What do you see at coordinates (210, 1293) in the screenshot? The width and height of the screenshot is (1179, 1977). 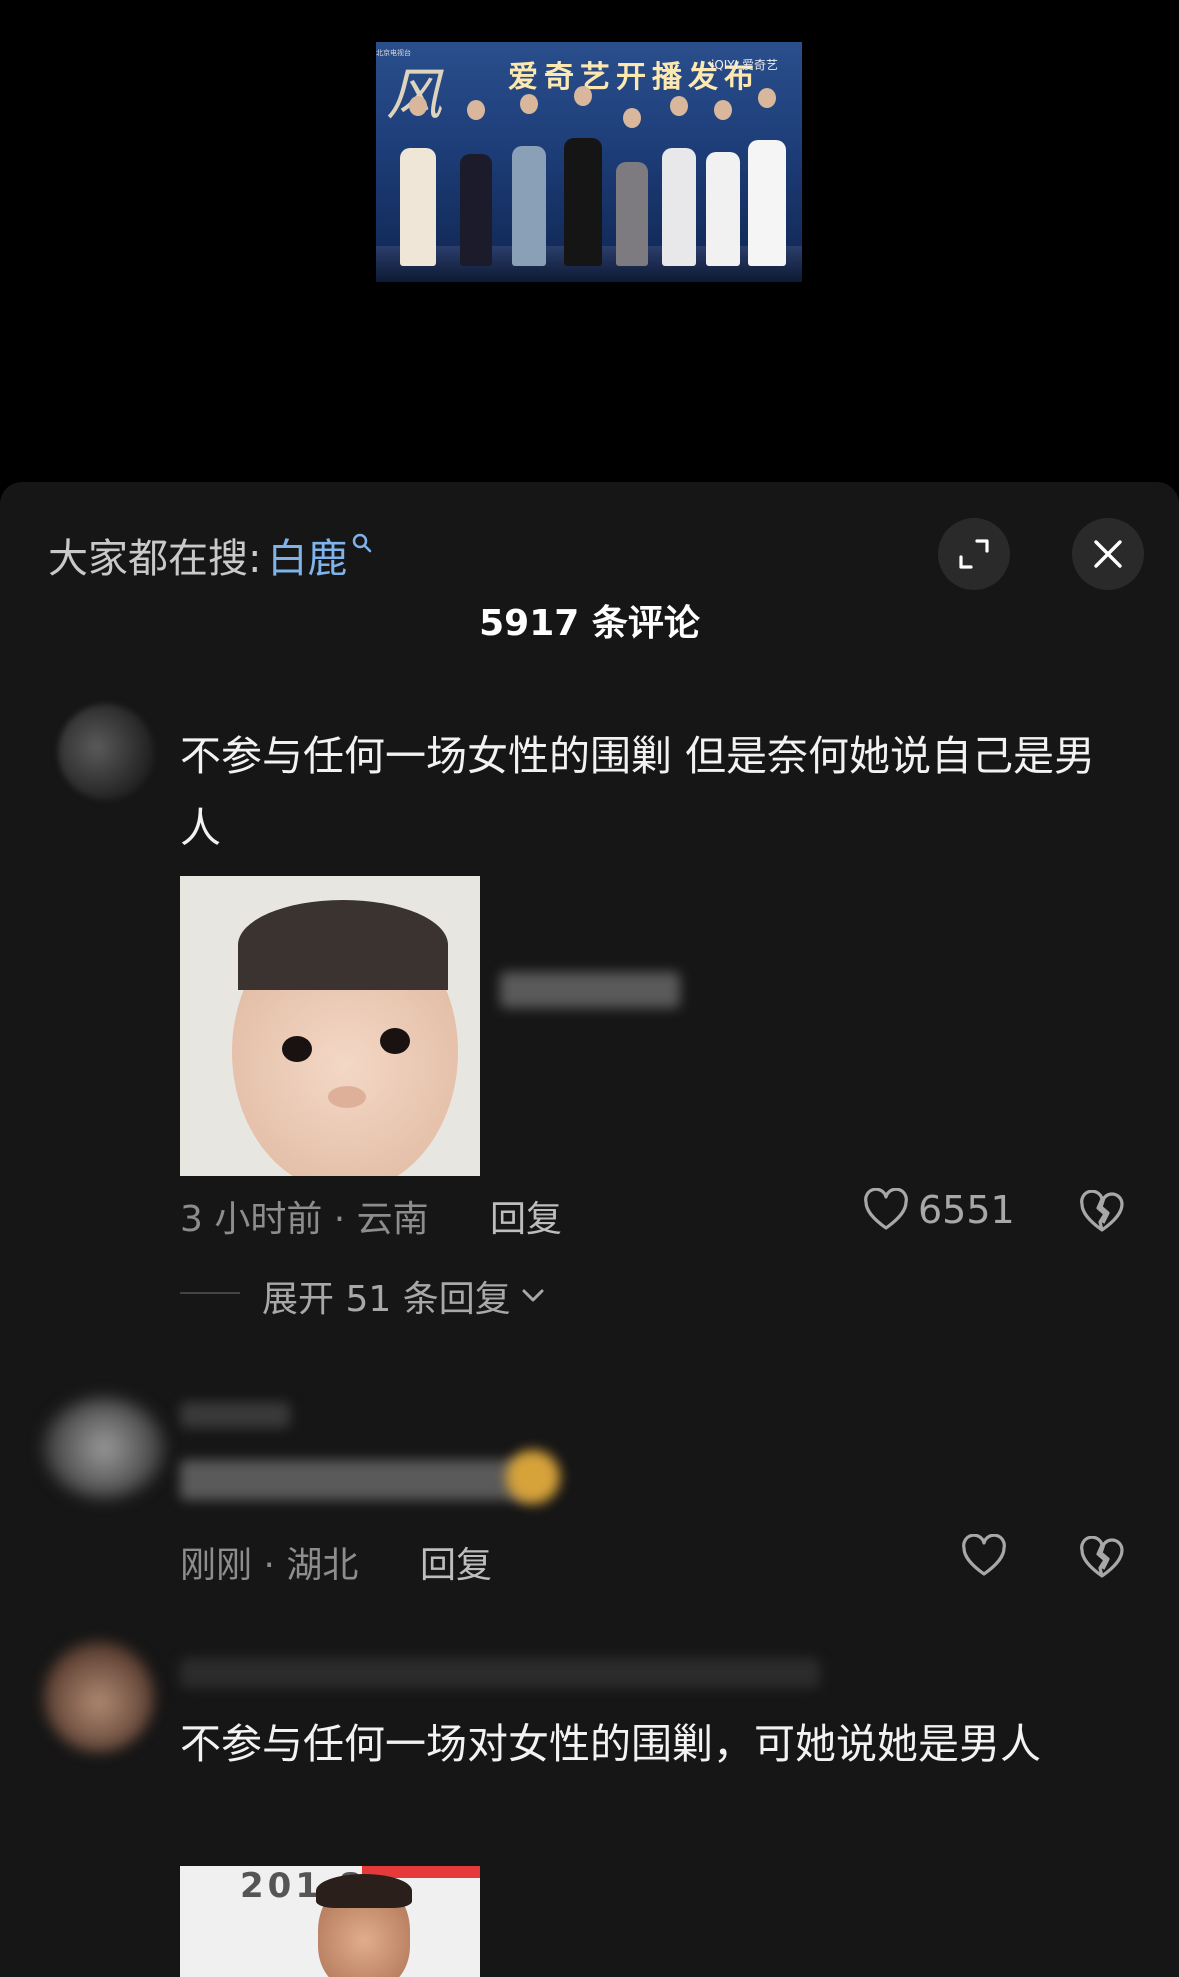 I see `expand-replies-divider` at bounding box center [210, 1293].